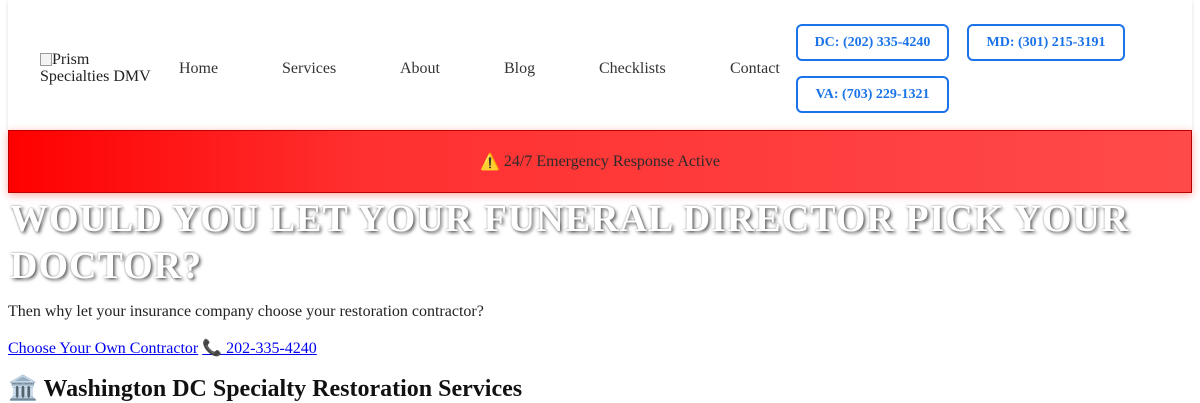 The width and height of the screenshot is (1200, 403). What do you see at coordinates (269, 348) in the screenshot?
I see `call-link-number: 202-335-4240` at bounding box center [269, 348].